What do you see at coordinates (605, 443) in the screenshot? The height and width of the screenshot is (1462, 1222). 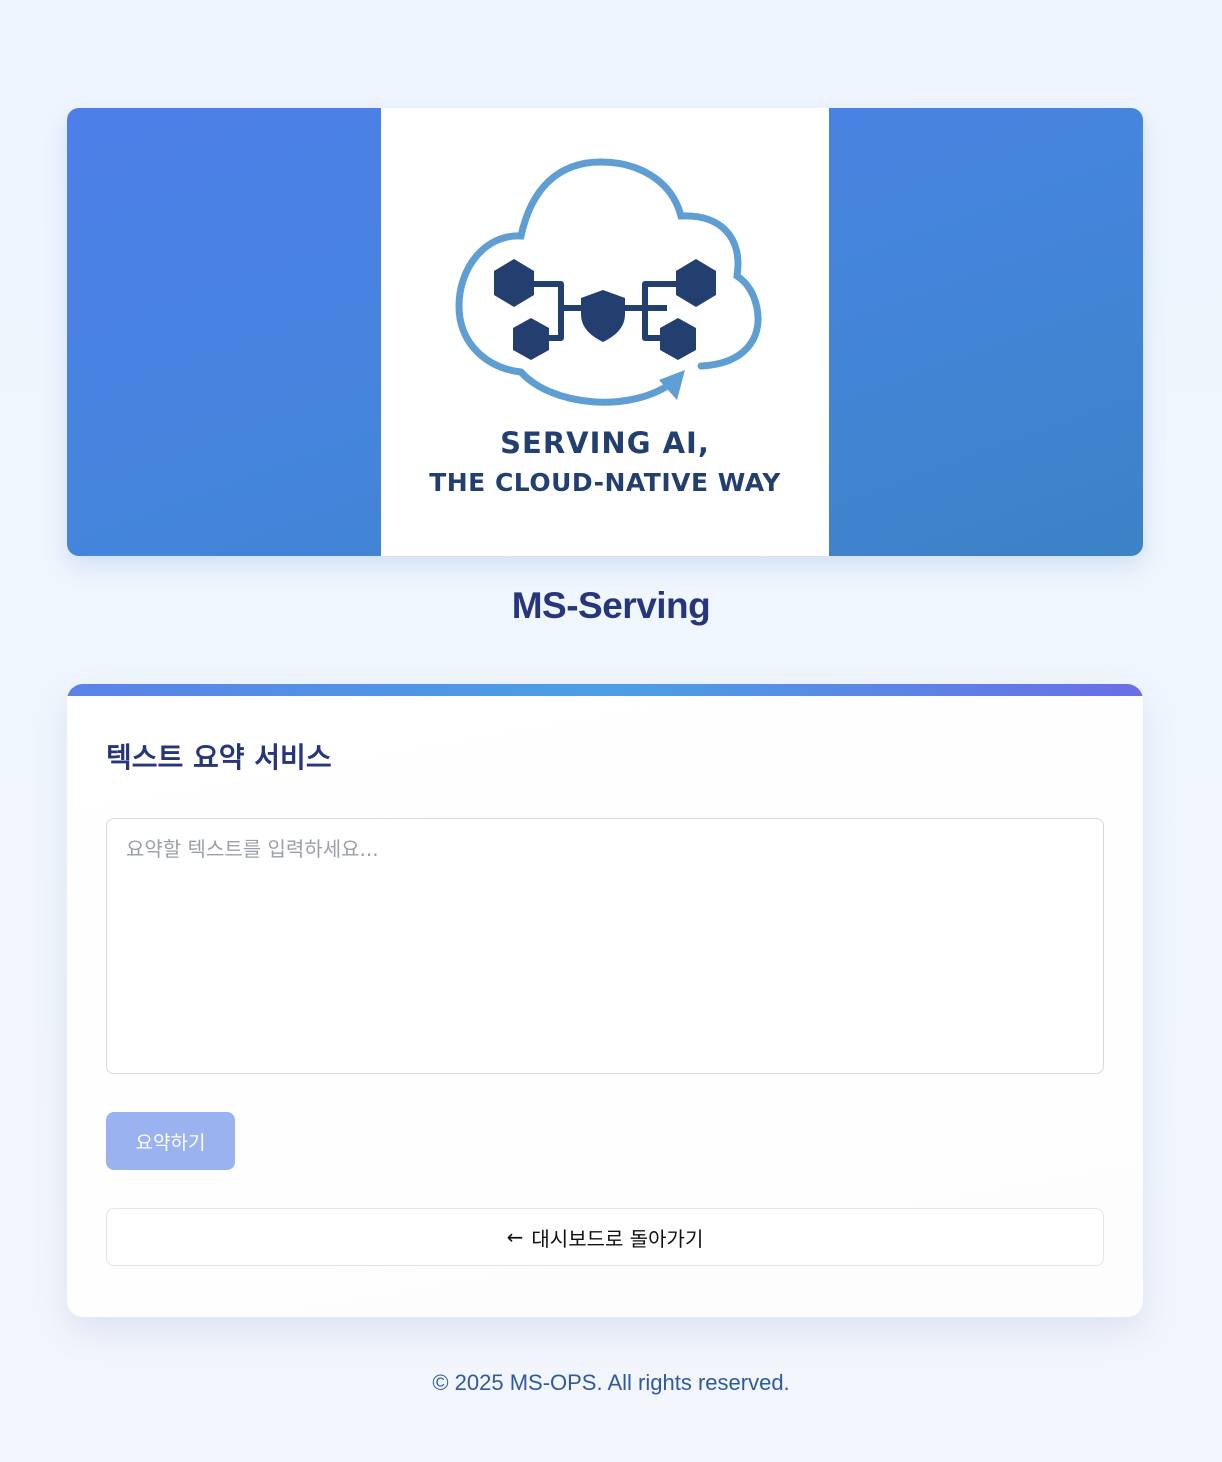 I see `logo-tagline-line-1: SERVING AI,` at bounding box center [605, 443].